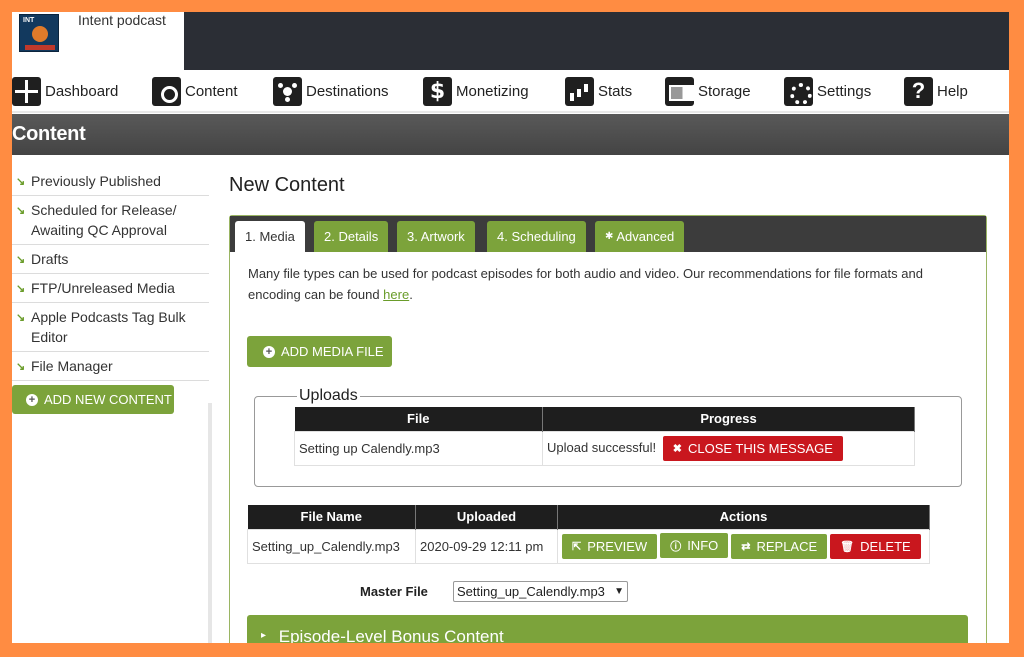 The height and width of the screenshot is (657, 1024). Describe the element at coordinates (936, 91) in the screenshot. I see `nav-help: ? Help` at that location.